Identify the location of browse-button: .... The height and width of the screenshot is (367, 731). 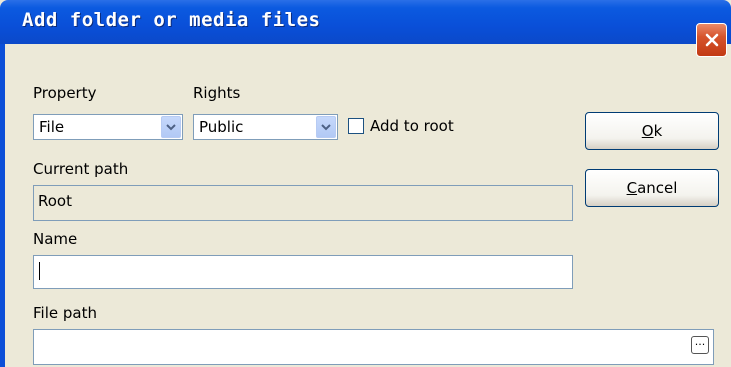
(700, 345).